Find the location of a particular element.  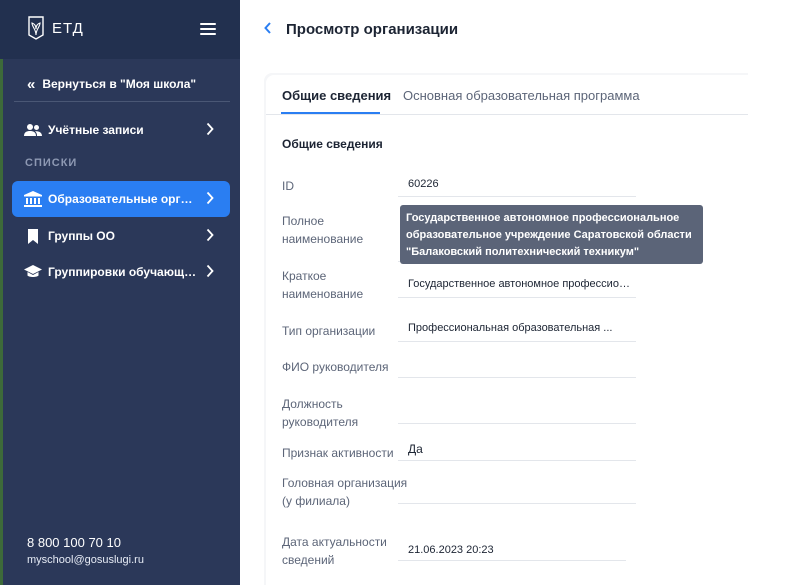

field-label-short-name: Краткое наименование is located at coordinates (322, 285).